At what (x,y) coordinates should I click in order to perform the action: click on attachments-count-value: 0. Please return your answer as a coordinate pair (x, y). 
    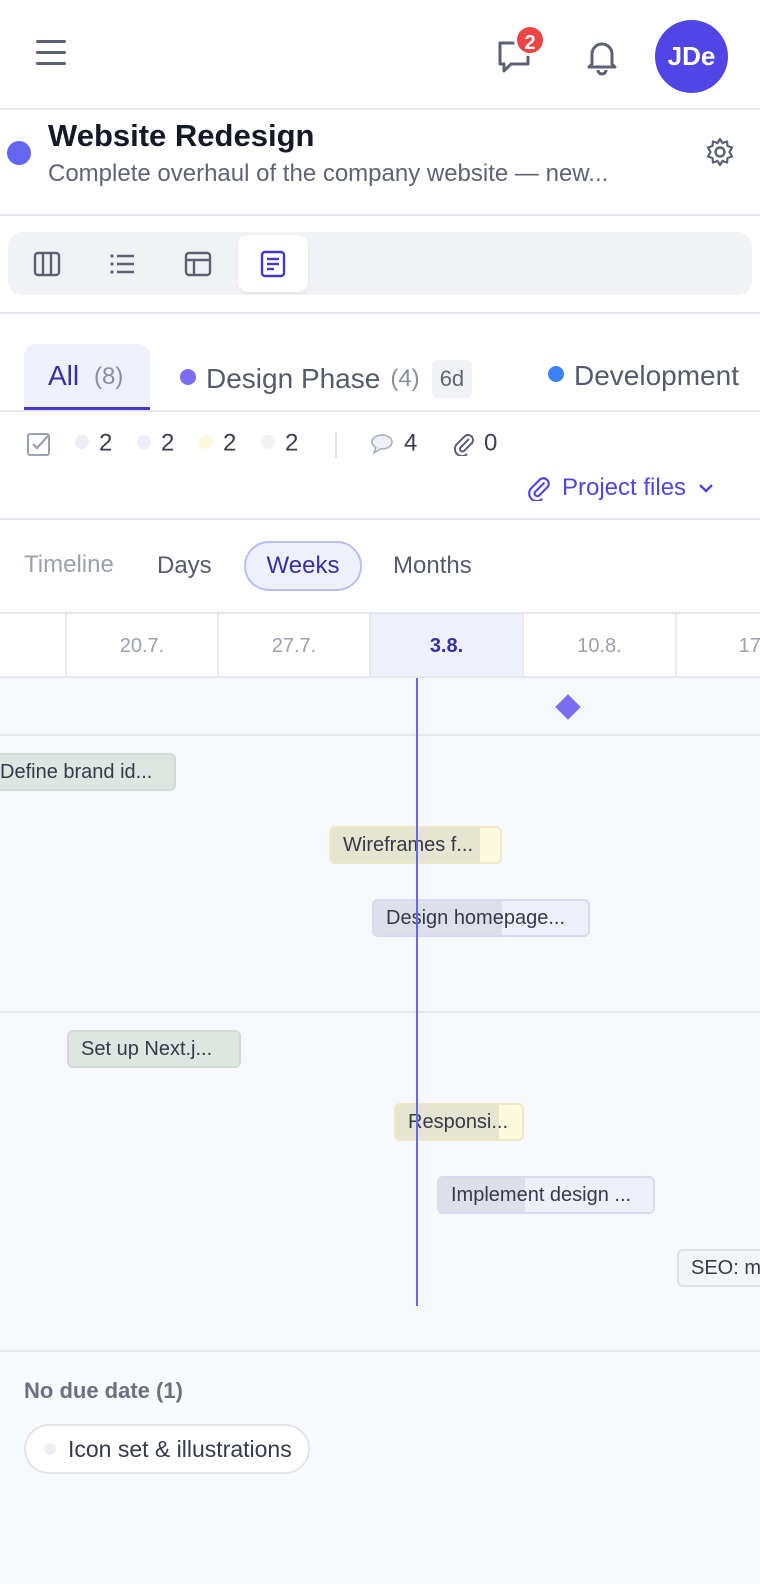
    Looking at the image, I should click on (491, 443).